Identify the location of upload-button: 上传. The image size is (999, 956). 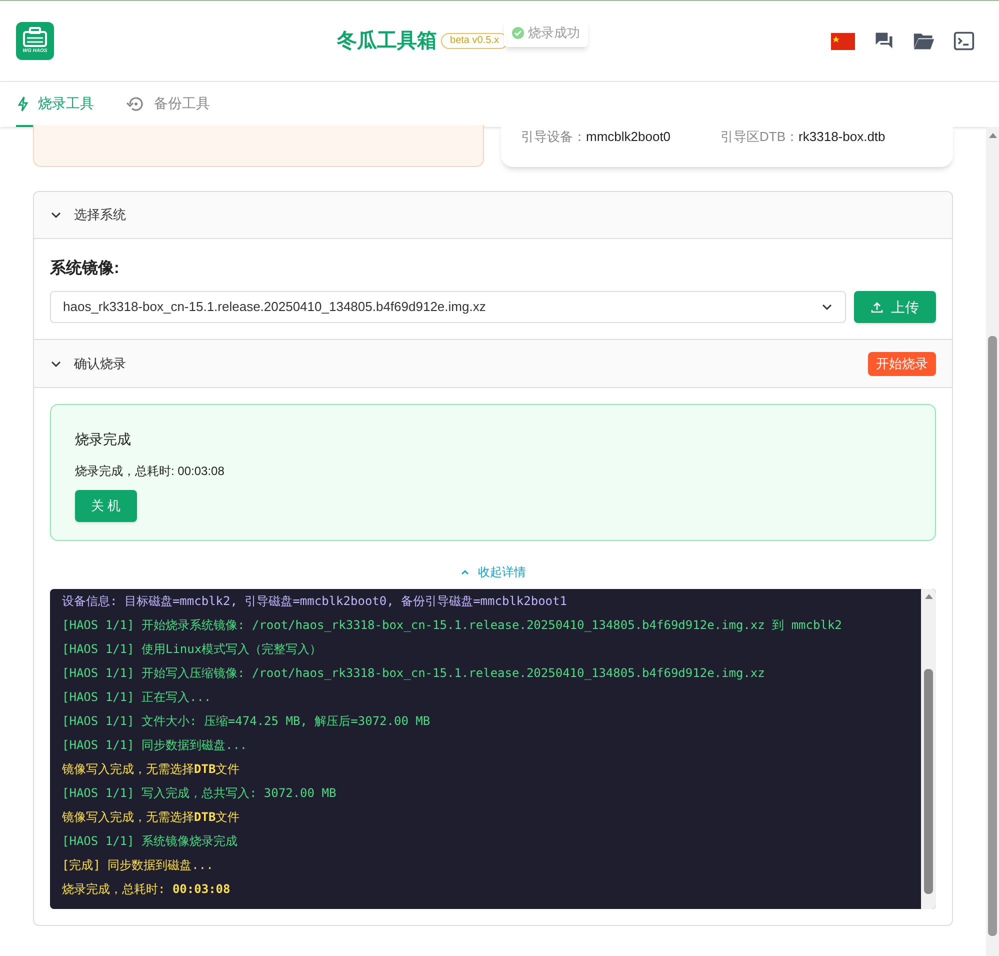
(895, 307).